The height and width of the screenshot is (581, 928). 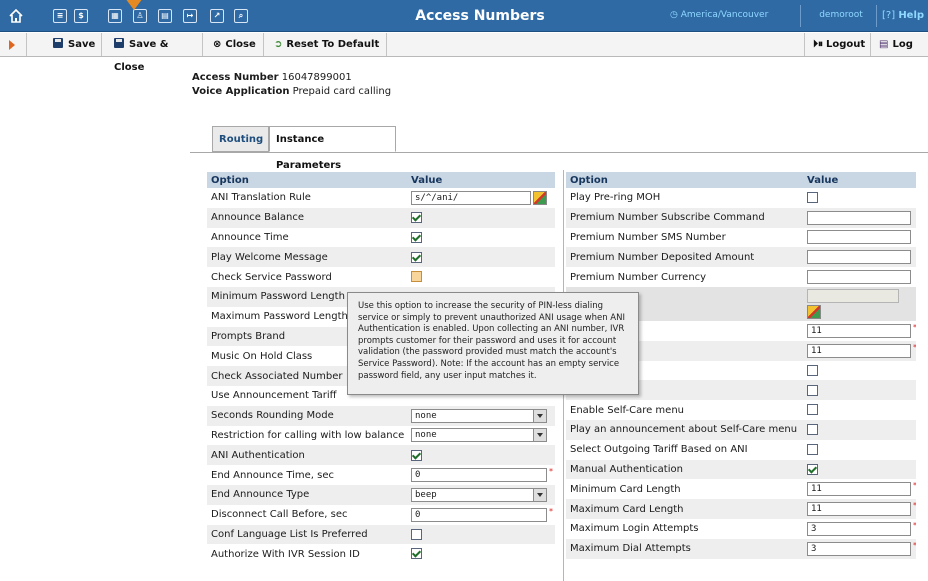 What do you see at coordinates (165, 16) in the screenshot?
I see `layout-icon: ▤` at bounding box center [165, 16].